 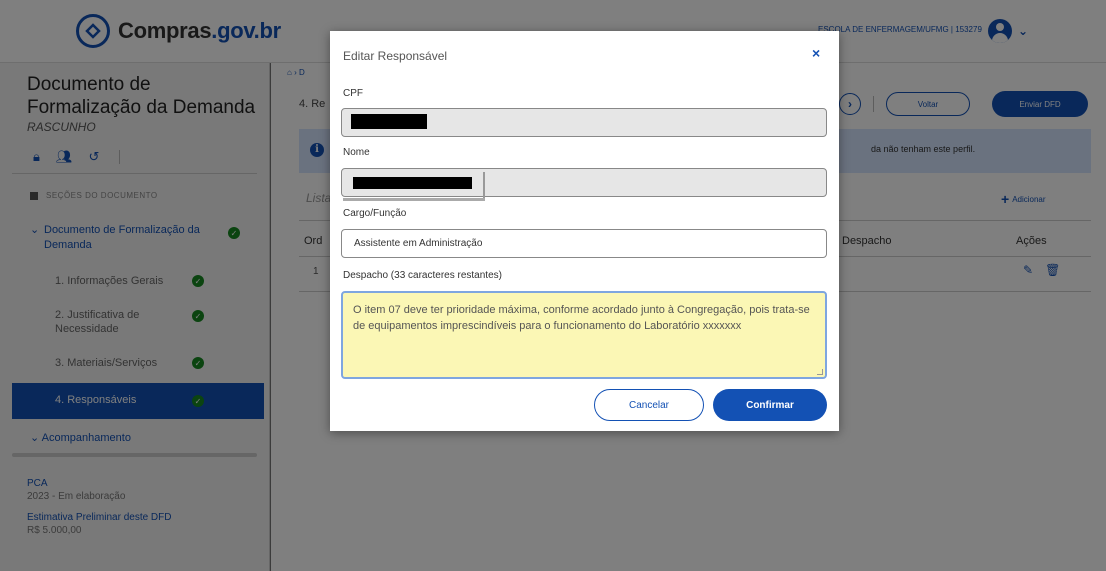 I want to click on dialog-title: Editar Responsável, so click(x=395, y=56).